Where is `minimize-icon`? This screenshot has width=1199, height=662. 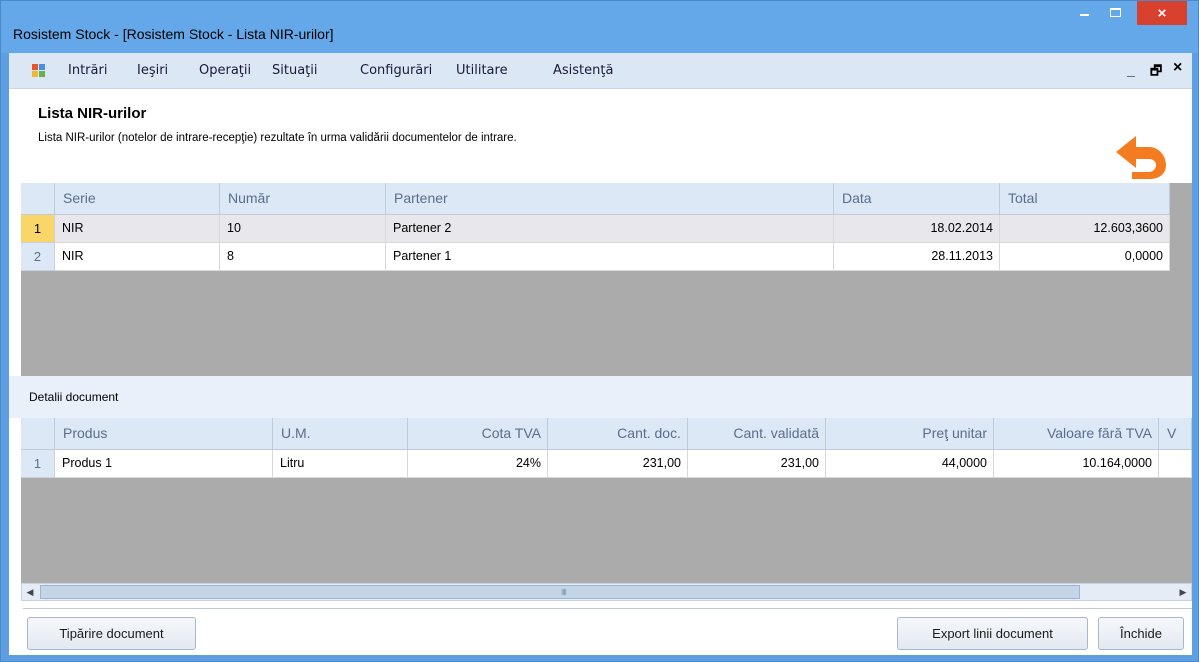 minimize-icon is located at coordinates (1084, 15).